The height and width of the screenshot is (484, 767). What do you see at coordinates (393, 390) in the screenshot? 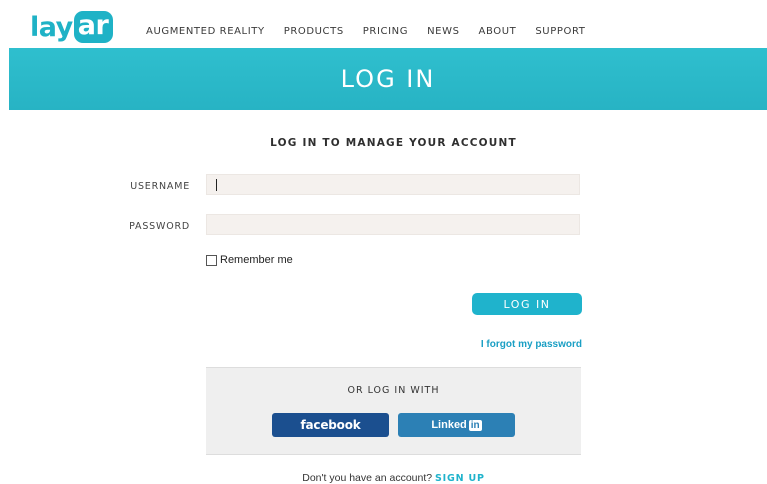
I see `social-login-title: OR LOG IN WITH` at bounding box center [393, 390].